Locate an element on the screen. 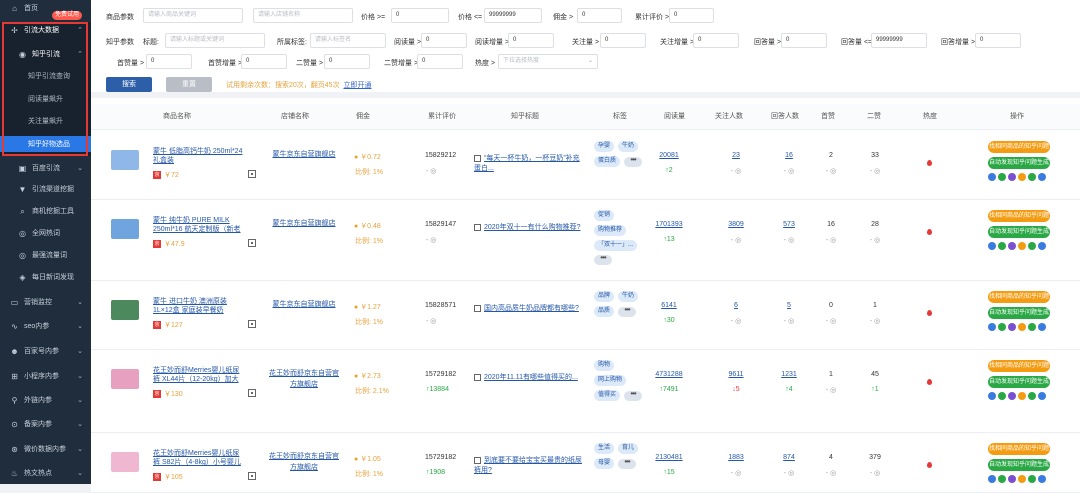  sidebar-item-new-words: ◈ 每日新词发现 is located at coordinates (45, 277).